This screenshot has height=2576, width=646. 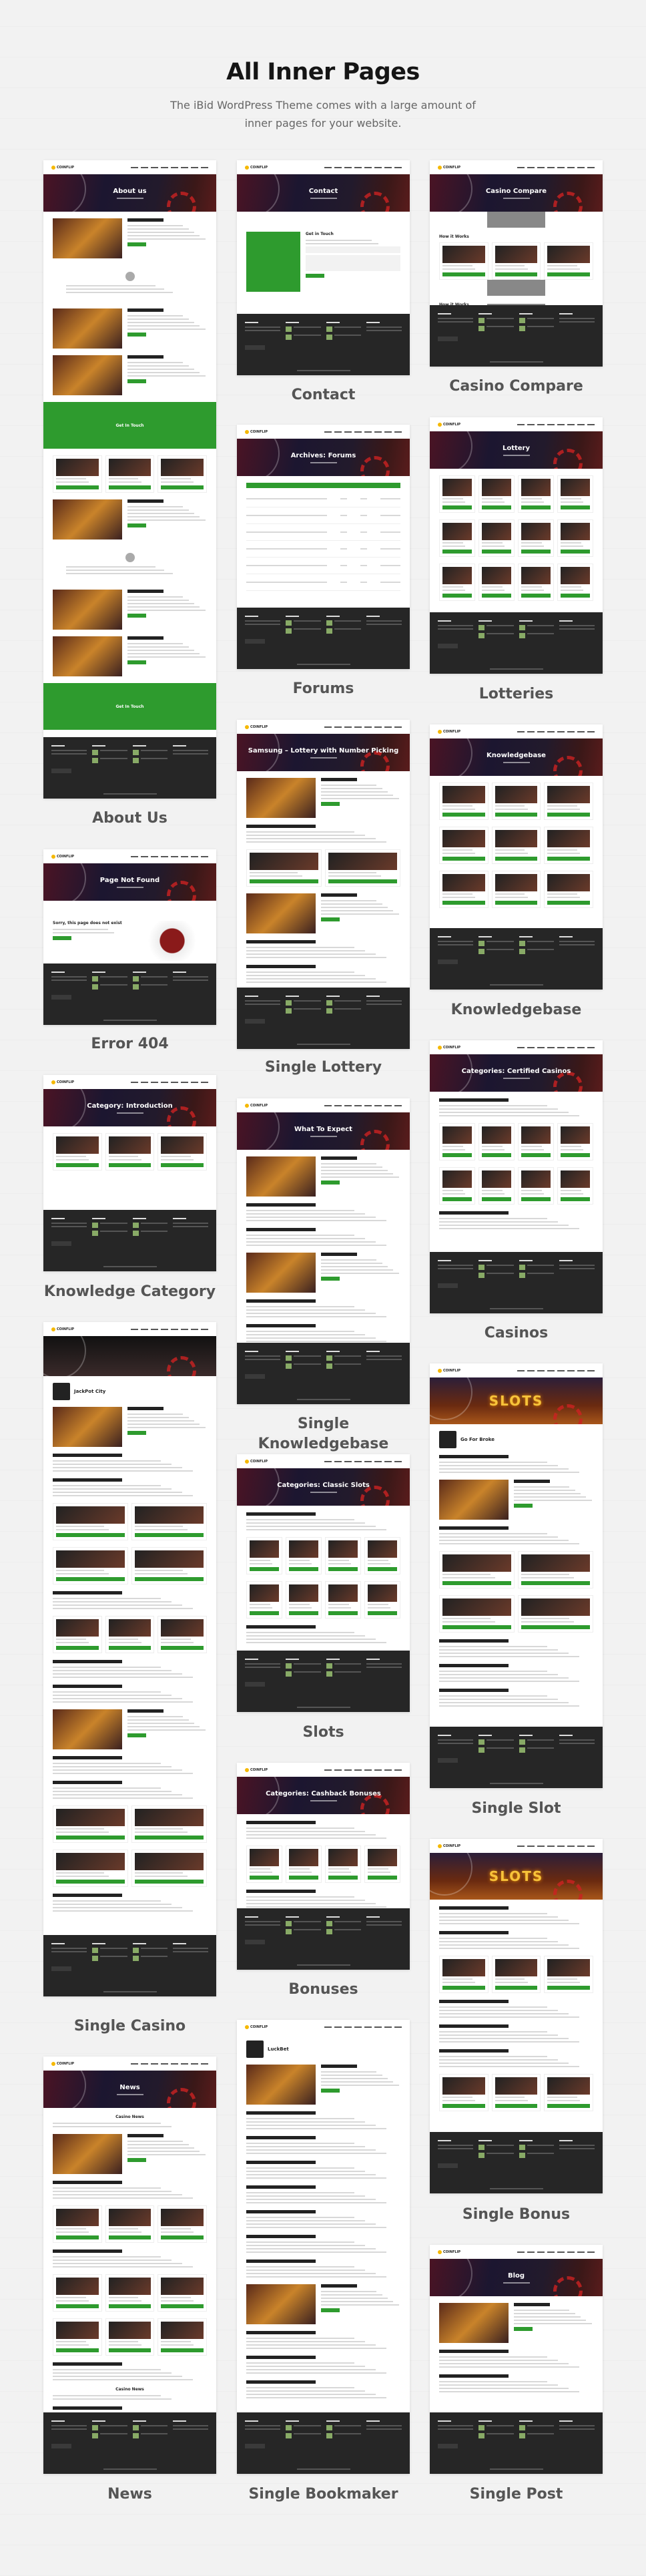 I want to click on page-thumbnail: COINFLIP Contact Get in Touch, so click(x=323, y=267).